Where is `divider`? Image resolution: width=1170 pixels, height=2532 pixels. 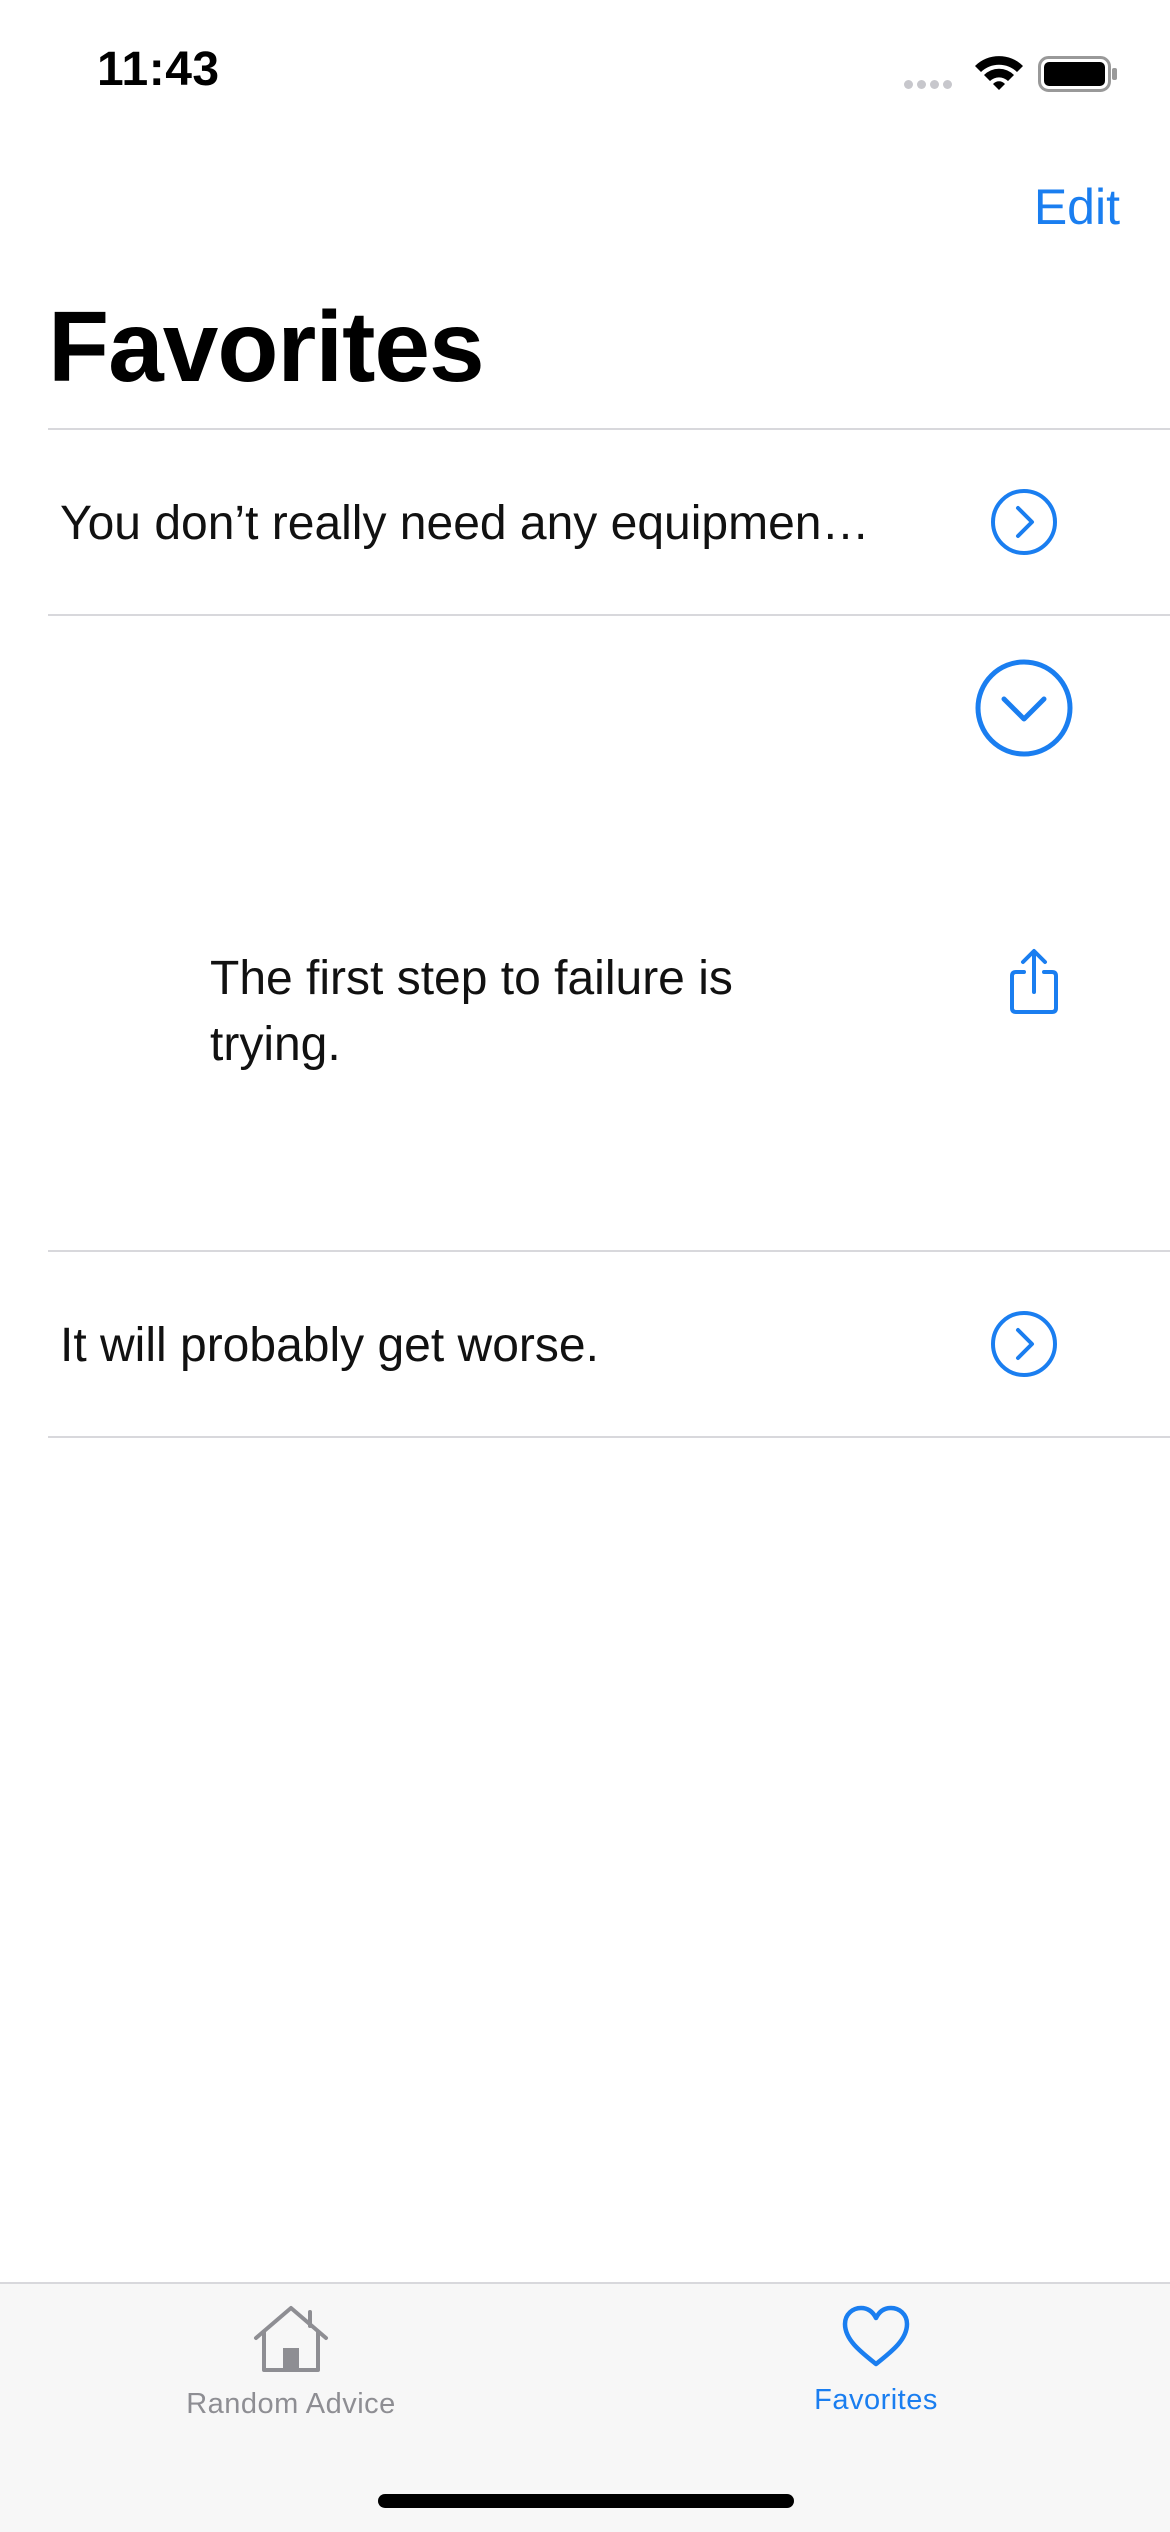
divider is located at coordinates (609, 1437).